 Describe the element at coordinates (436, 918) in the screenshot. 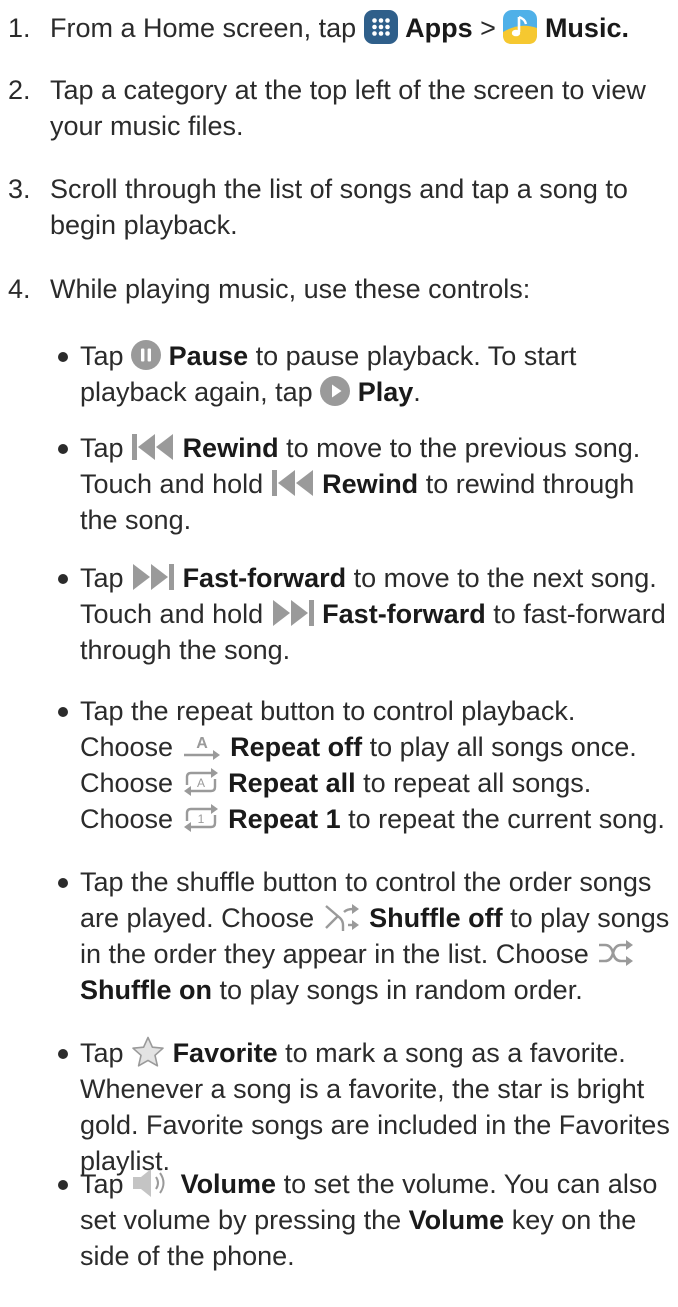

I see `shuffle-off-label: Shuffle off` at that location.